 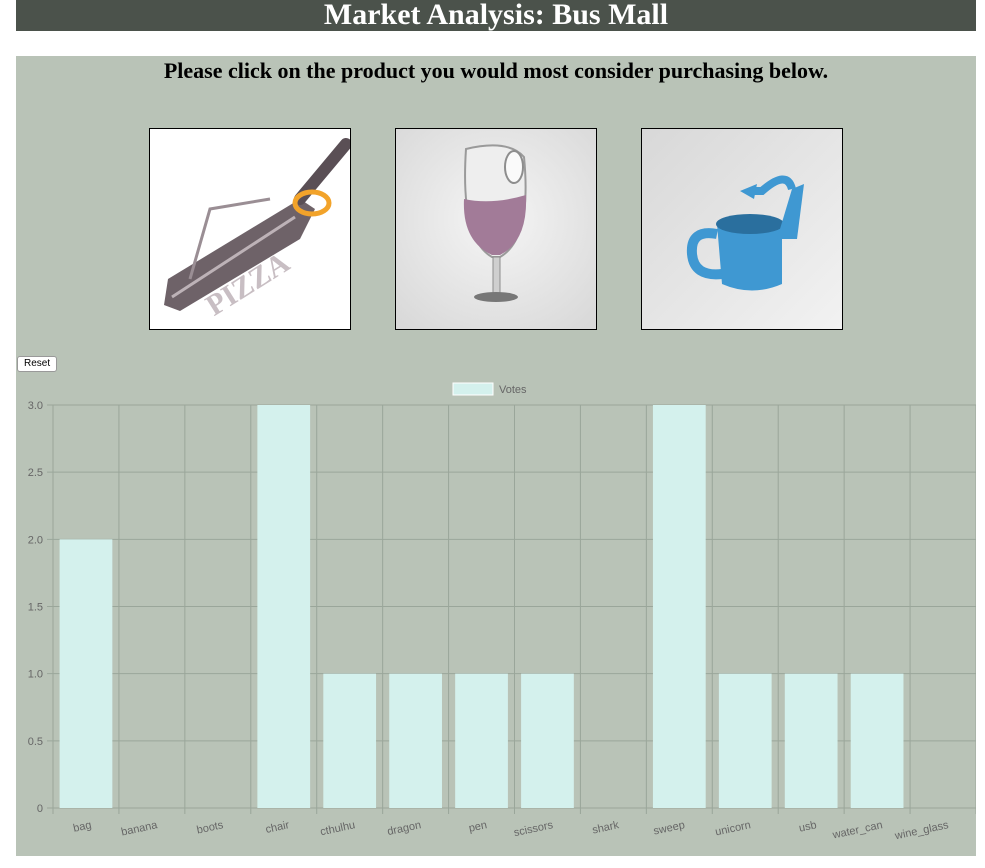 I want to click on x-tick-label: wine_glass, so click(x=921, y=830).